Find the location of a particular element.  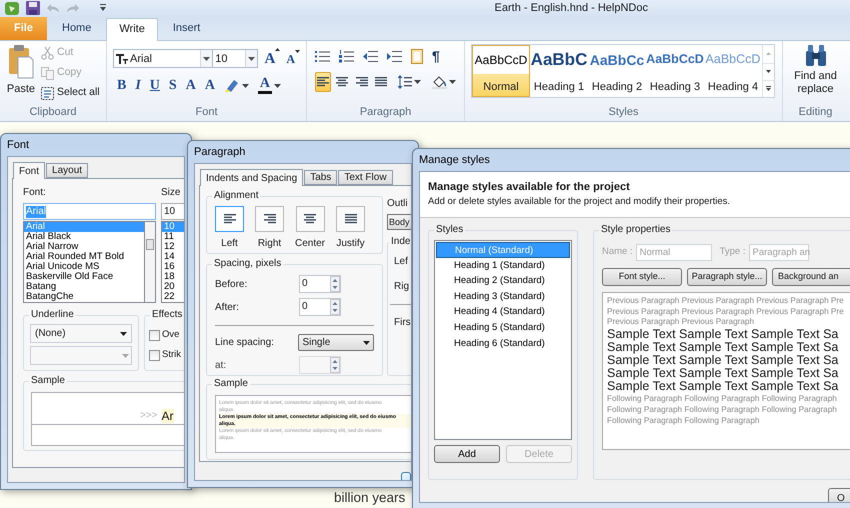

scissors-icon is located at coordinates (47, 53).